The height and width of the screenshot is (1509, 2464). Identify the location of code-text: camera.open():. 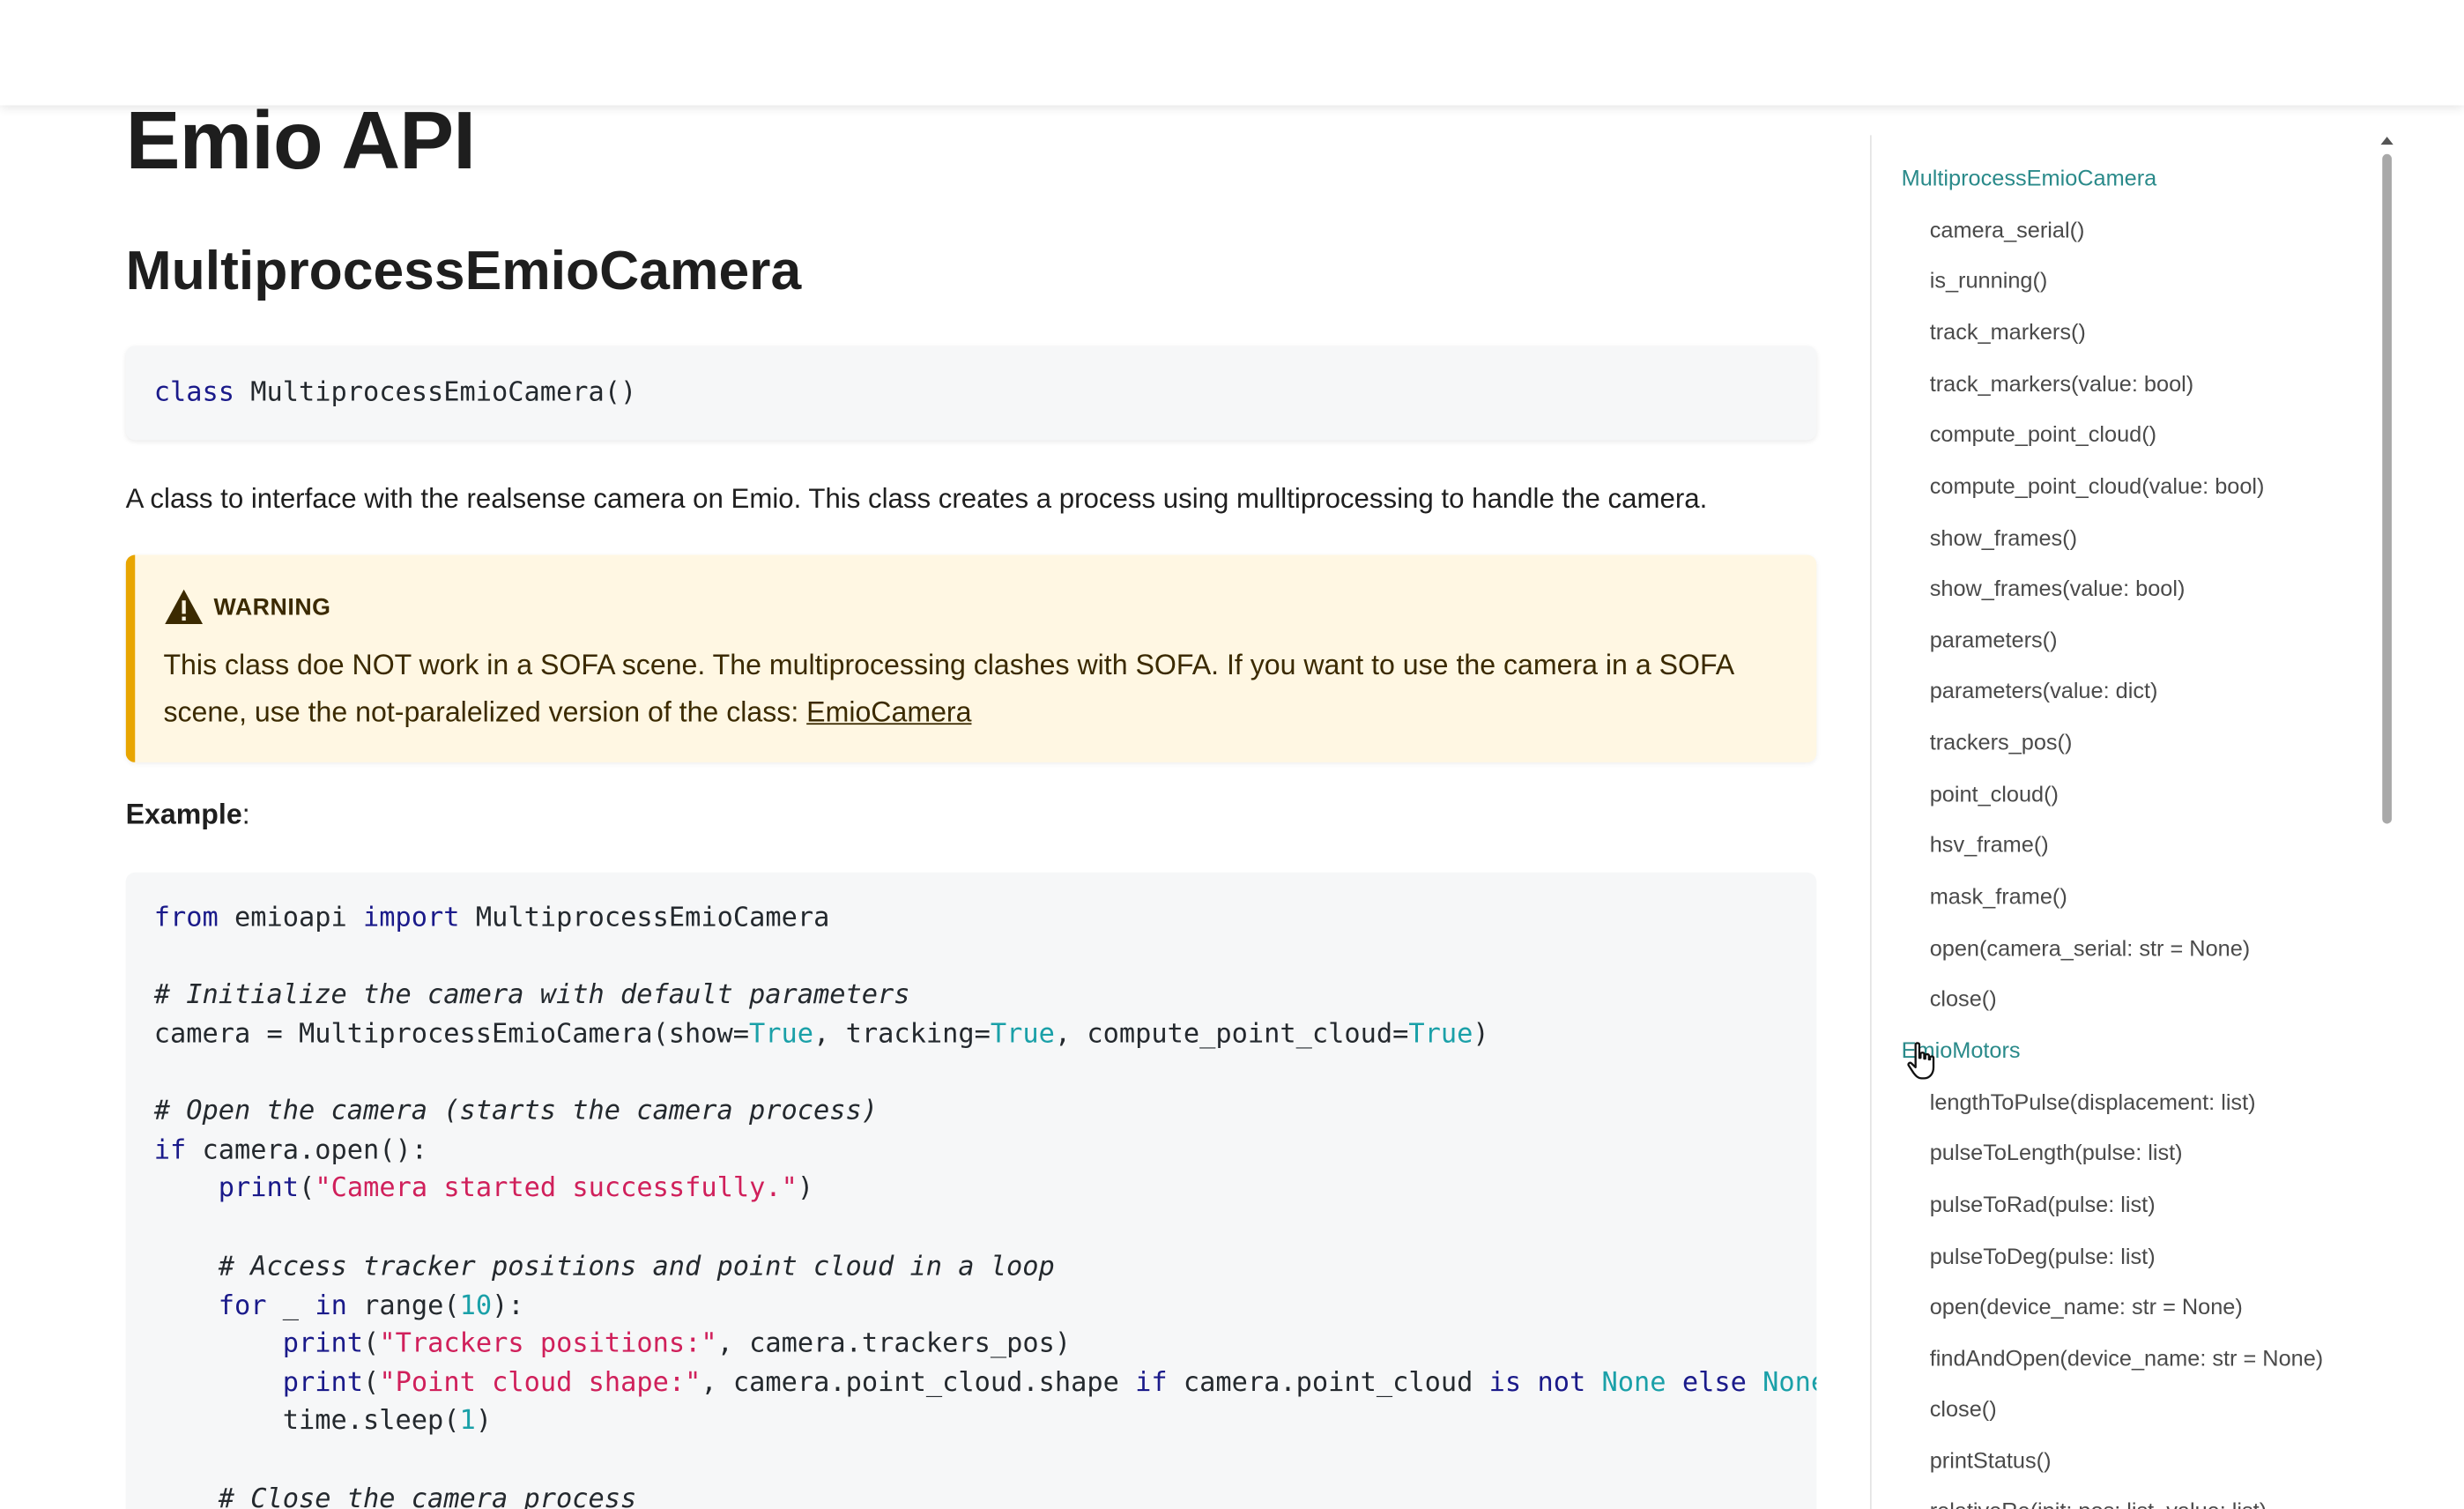
(307, 1150).